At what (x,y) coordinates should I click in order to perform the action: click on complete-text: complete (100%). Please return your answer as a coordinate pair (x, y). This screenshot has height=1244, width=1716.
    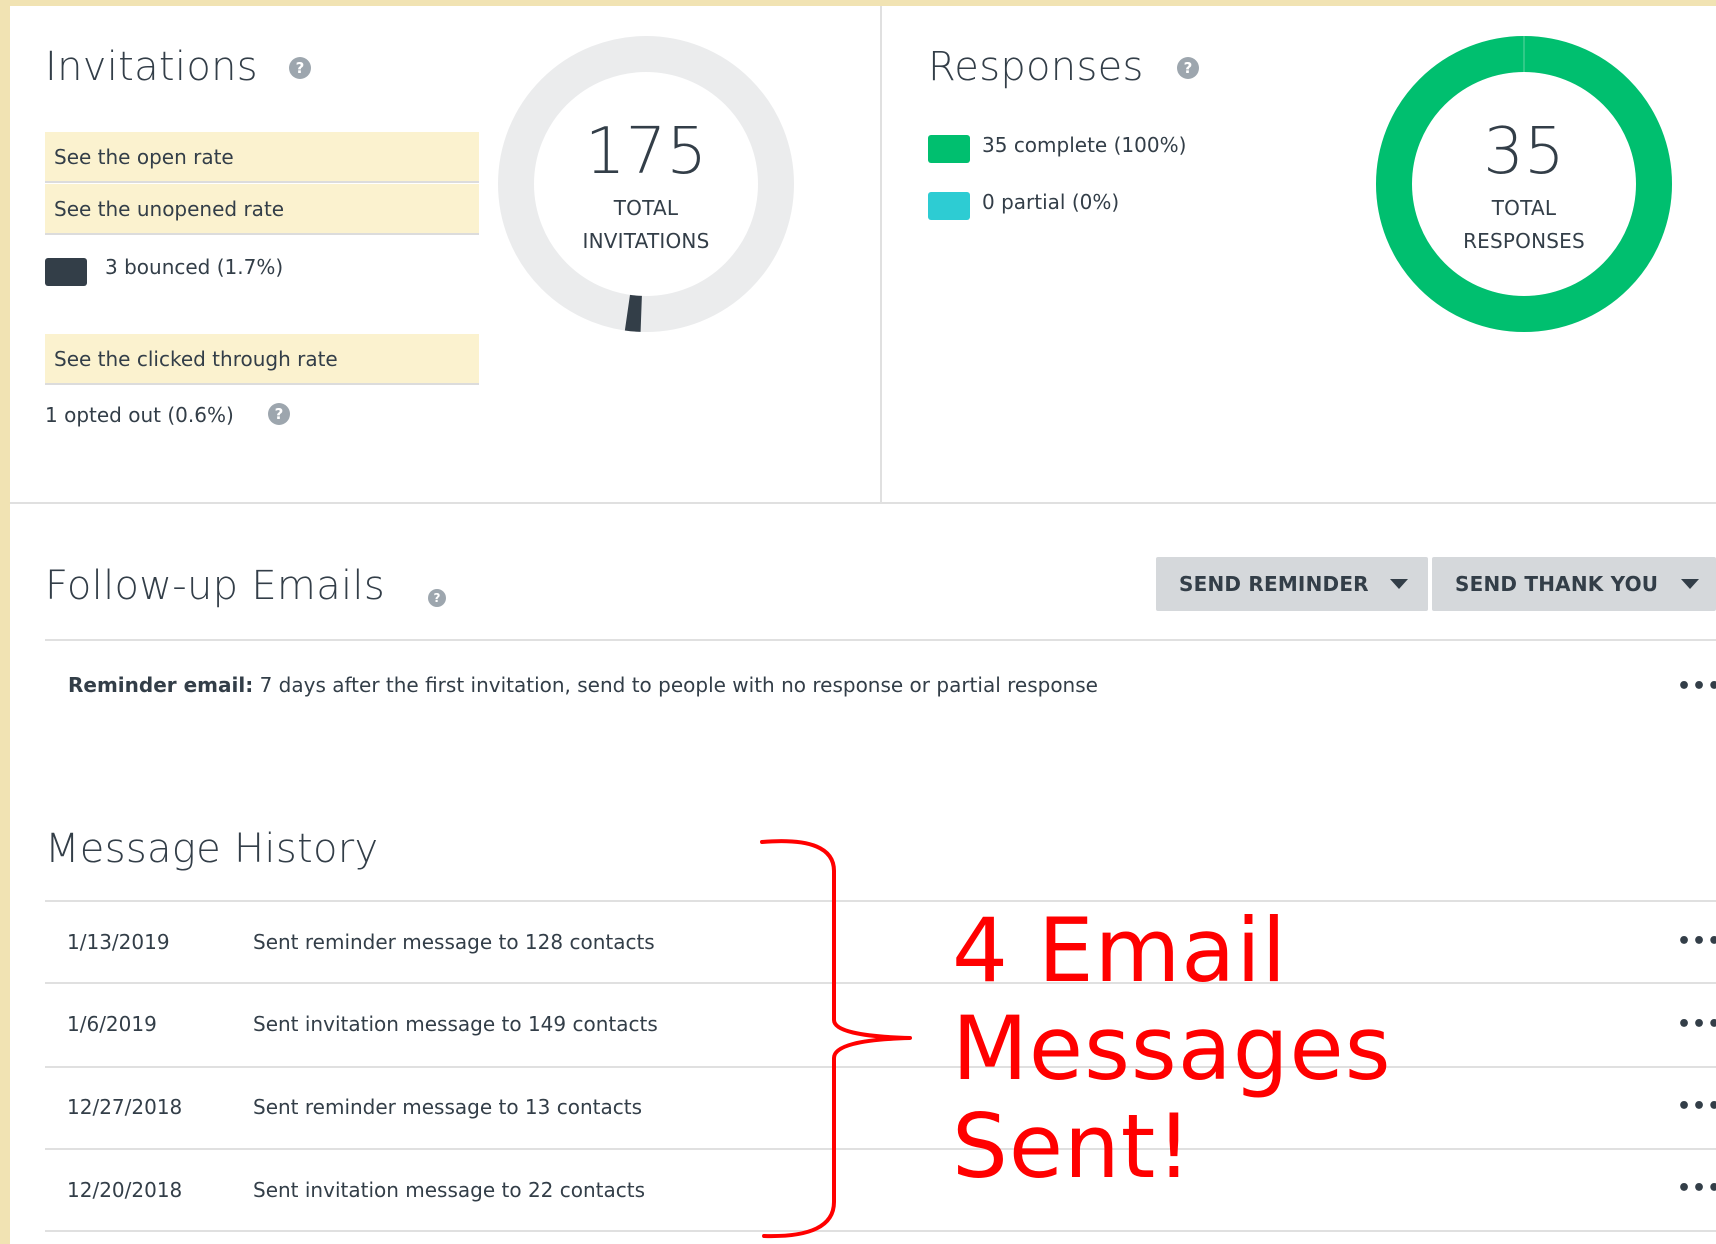
    Looking at the image, I should click on (1100, 145).